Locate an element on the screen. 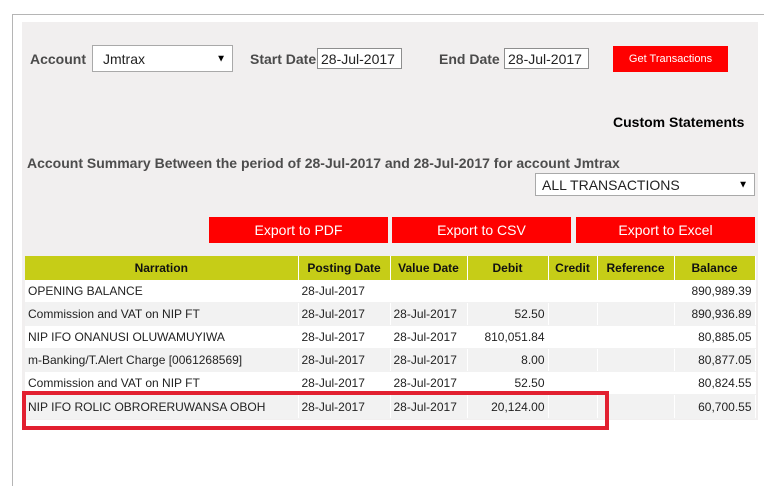  cell-debit is located at coordinates (508, 291).